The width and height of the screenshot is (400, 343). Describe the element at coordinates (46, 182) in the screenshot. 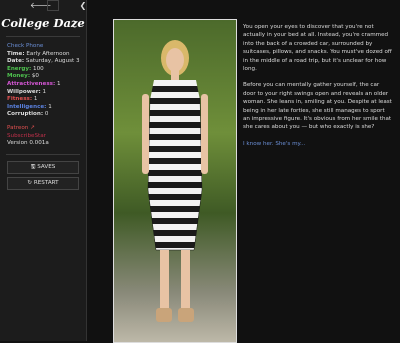

I see `restart-label: RESTART` at that location.